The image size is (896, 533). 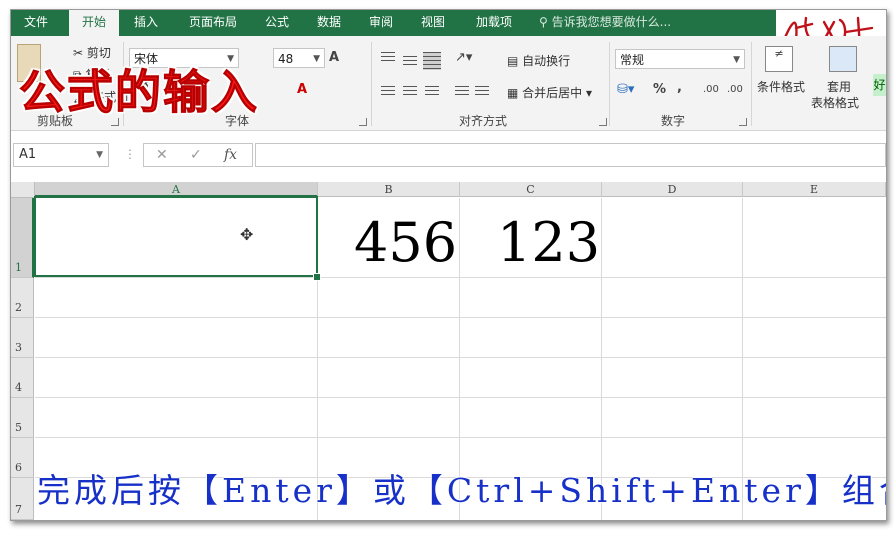 I want to click on column-header-b: B, so click(x=389, y=189).